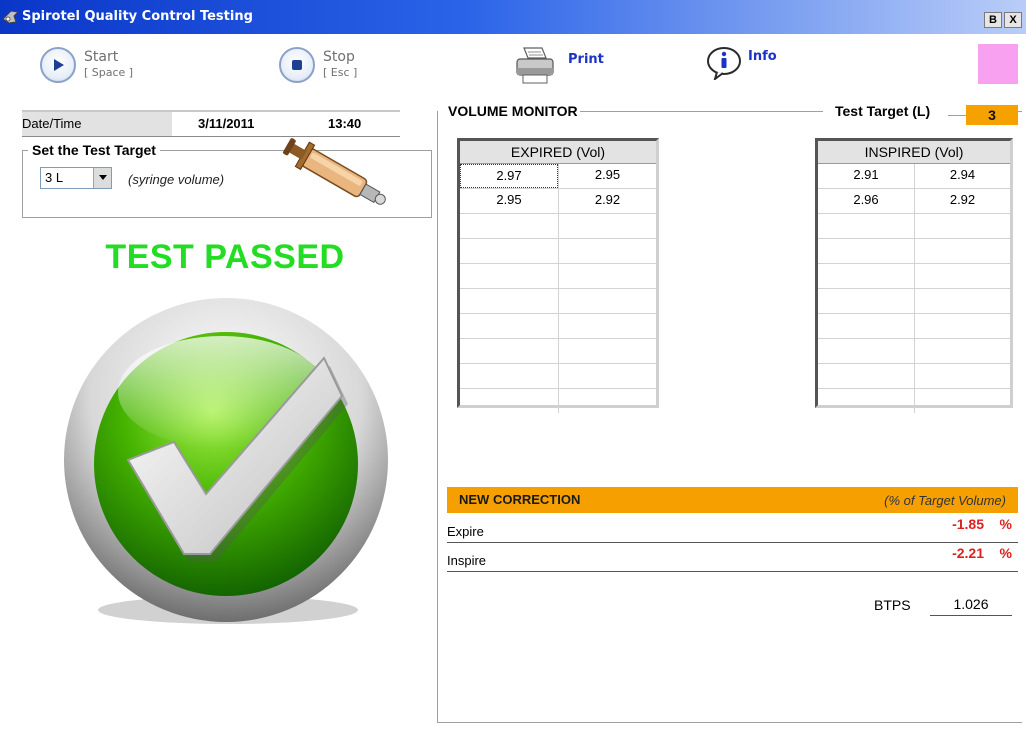  I want to click on inspire-percent: %, so click(1005, 553).